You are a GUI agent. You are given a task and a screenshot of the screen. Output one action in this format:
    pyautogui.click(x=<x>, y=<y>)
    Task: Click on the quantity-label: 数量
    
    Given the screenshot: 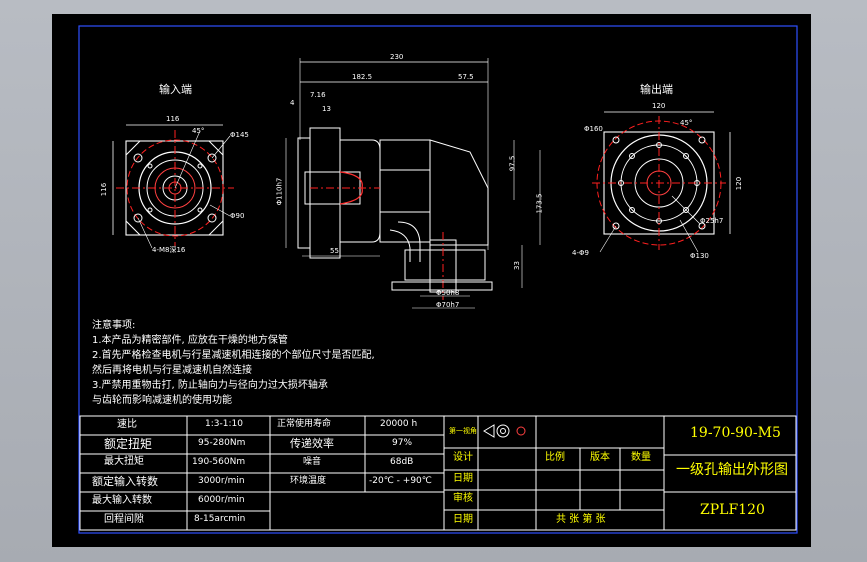 What is the action you would take?
    pyautogui.click(x=641, y=457)
    